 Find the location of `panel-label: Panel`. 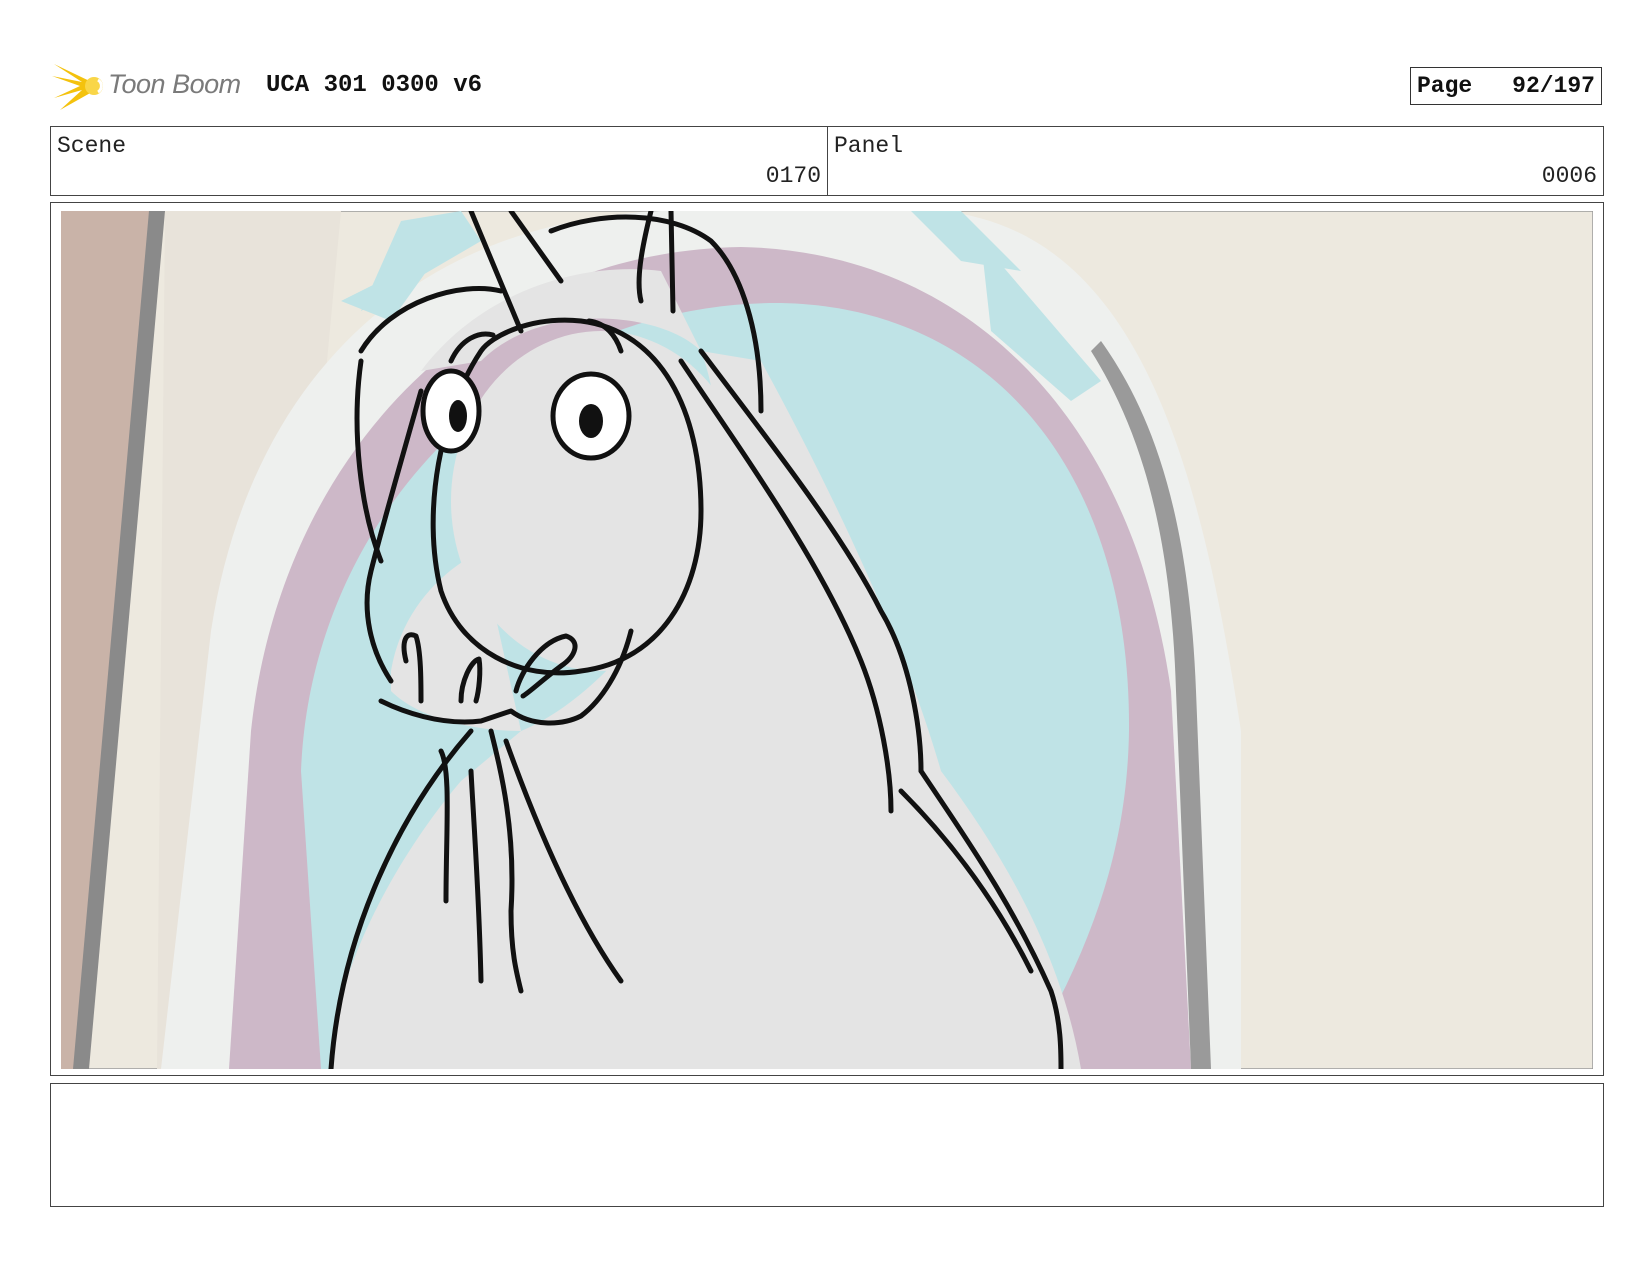

panel-label: Panel is located at coordinates (869, 146).